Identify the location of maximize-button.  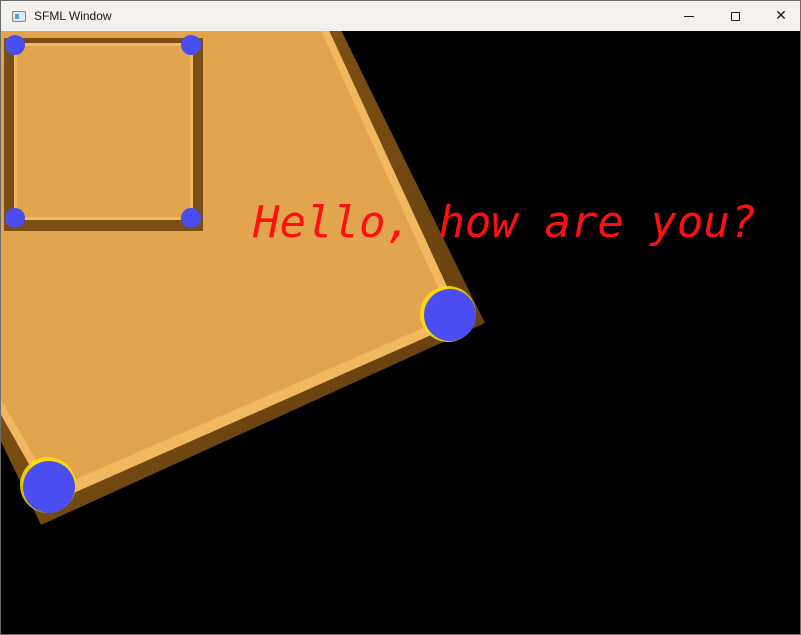
(735, 16).